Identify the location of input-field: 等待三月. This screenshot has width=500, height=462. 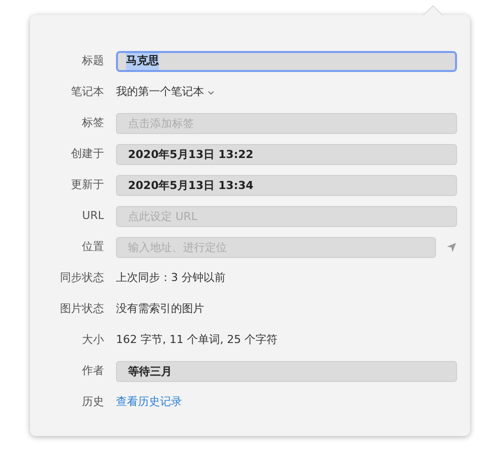
(286, 371).